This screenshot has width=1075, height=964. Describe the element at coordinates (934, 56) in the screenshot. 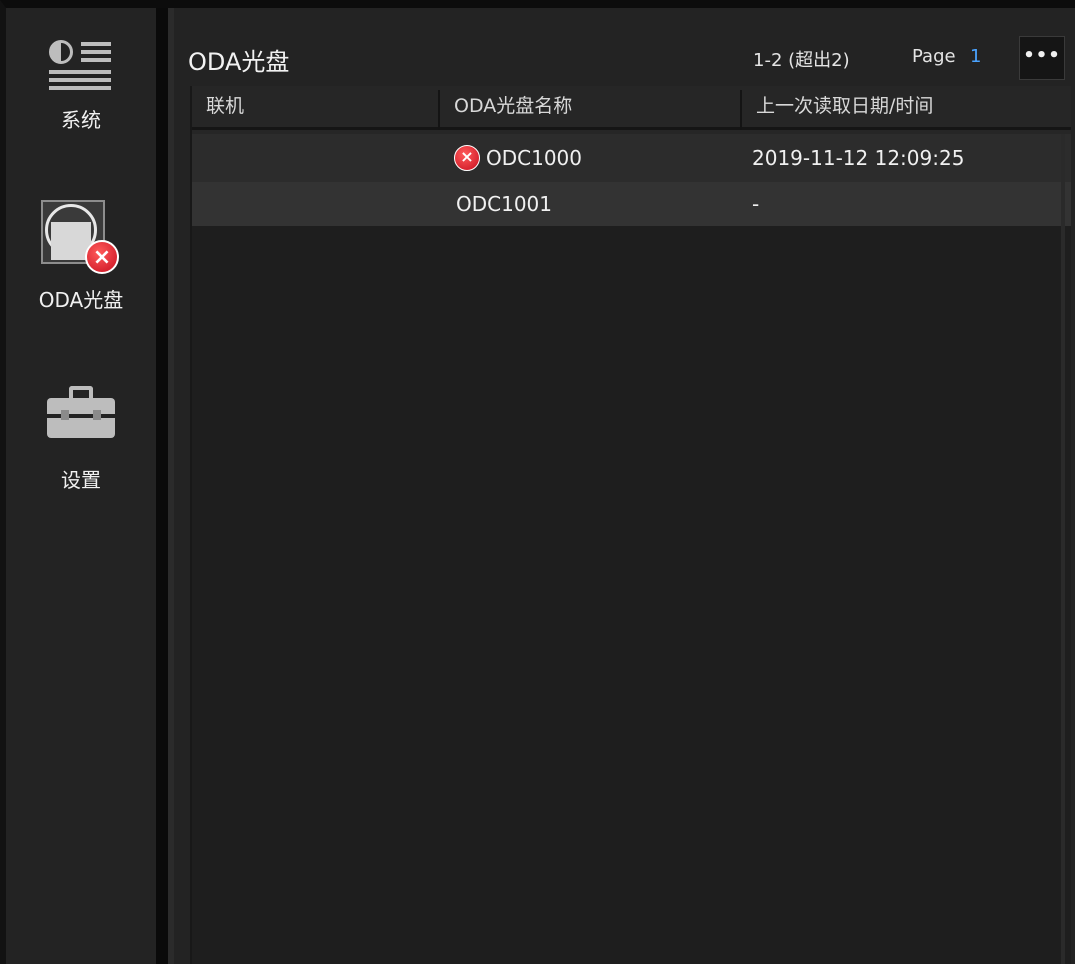

I see `pager-page-label: Page` at that location.